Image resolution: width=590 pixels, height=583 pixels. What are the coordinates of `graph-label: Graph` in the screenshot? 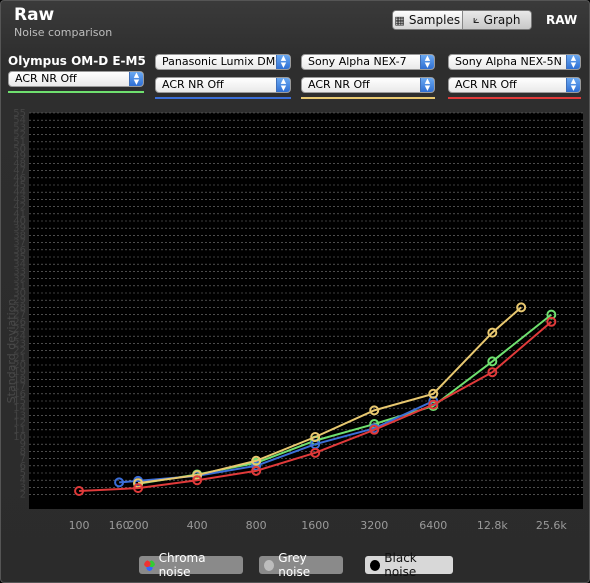 It's located at (502, 20).